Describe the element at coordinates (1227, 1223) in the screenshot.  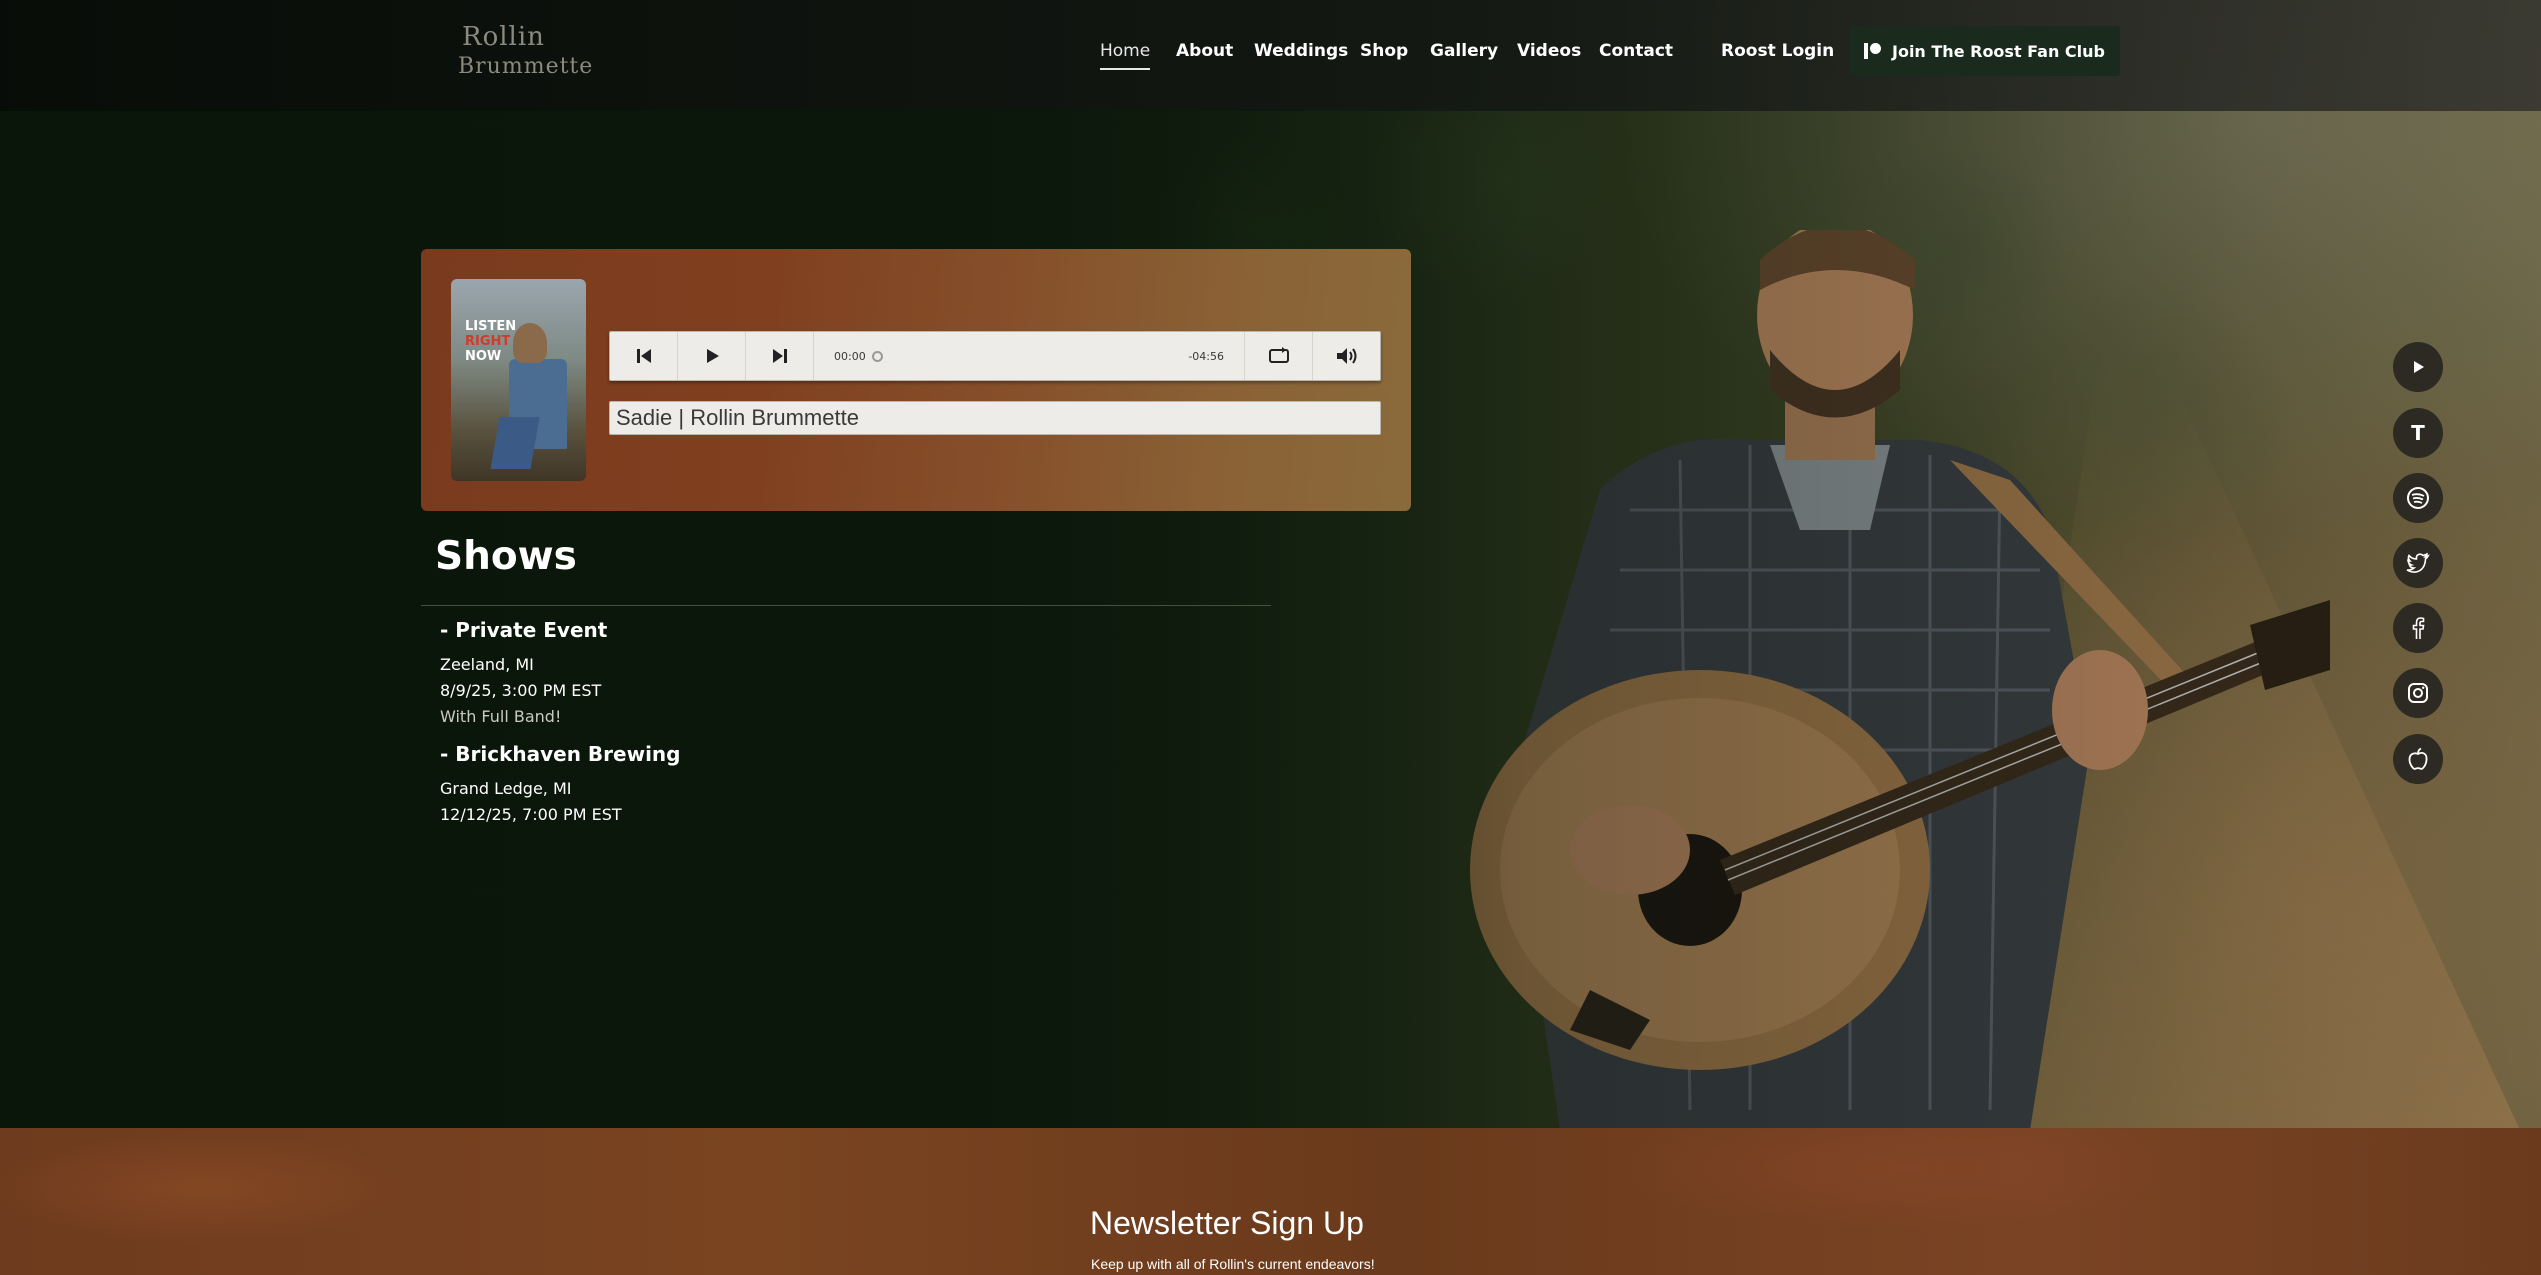
I see `newsletter-title: Newsletter Sign Up` at that location.